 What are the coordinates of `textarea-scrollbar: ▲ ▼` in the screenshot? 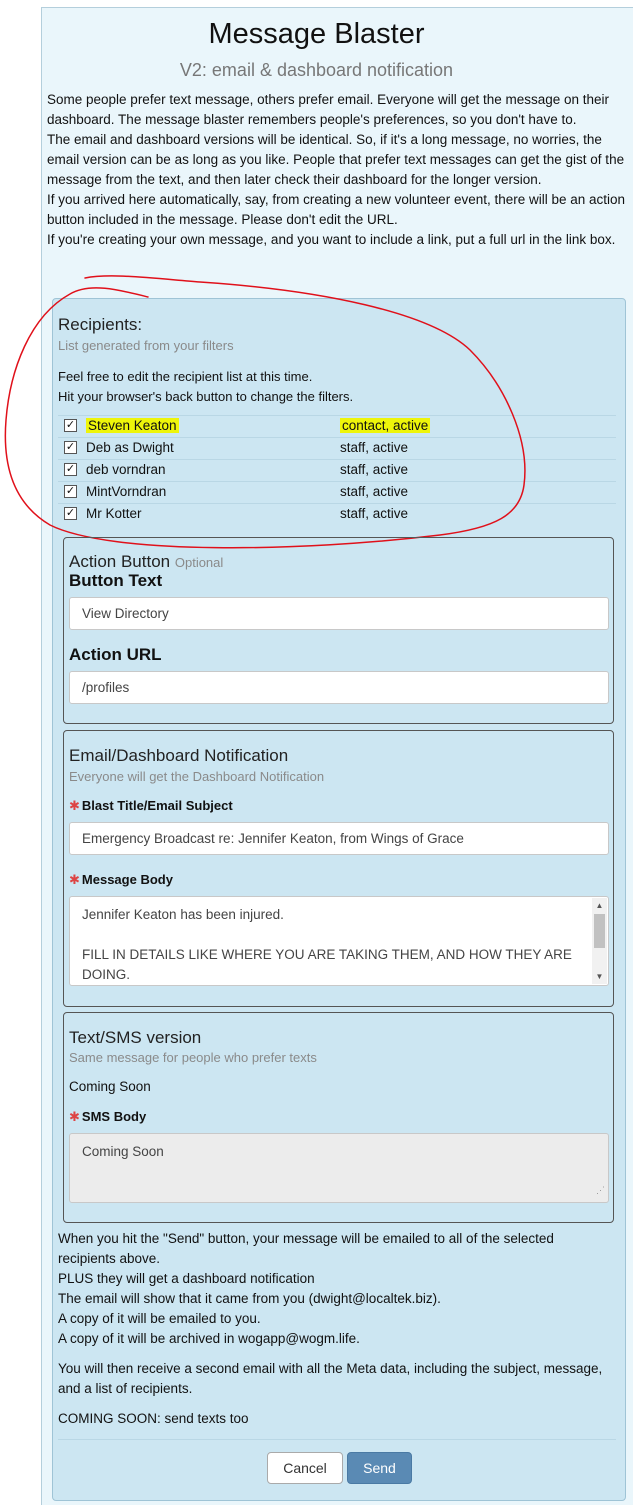 It's located at (599, 941).